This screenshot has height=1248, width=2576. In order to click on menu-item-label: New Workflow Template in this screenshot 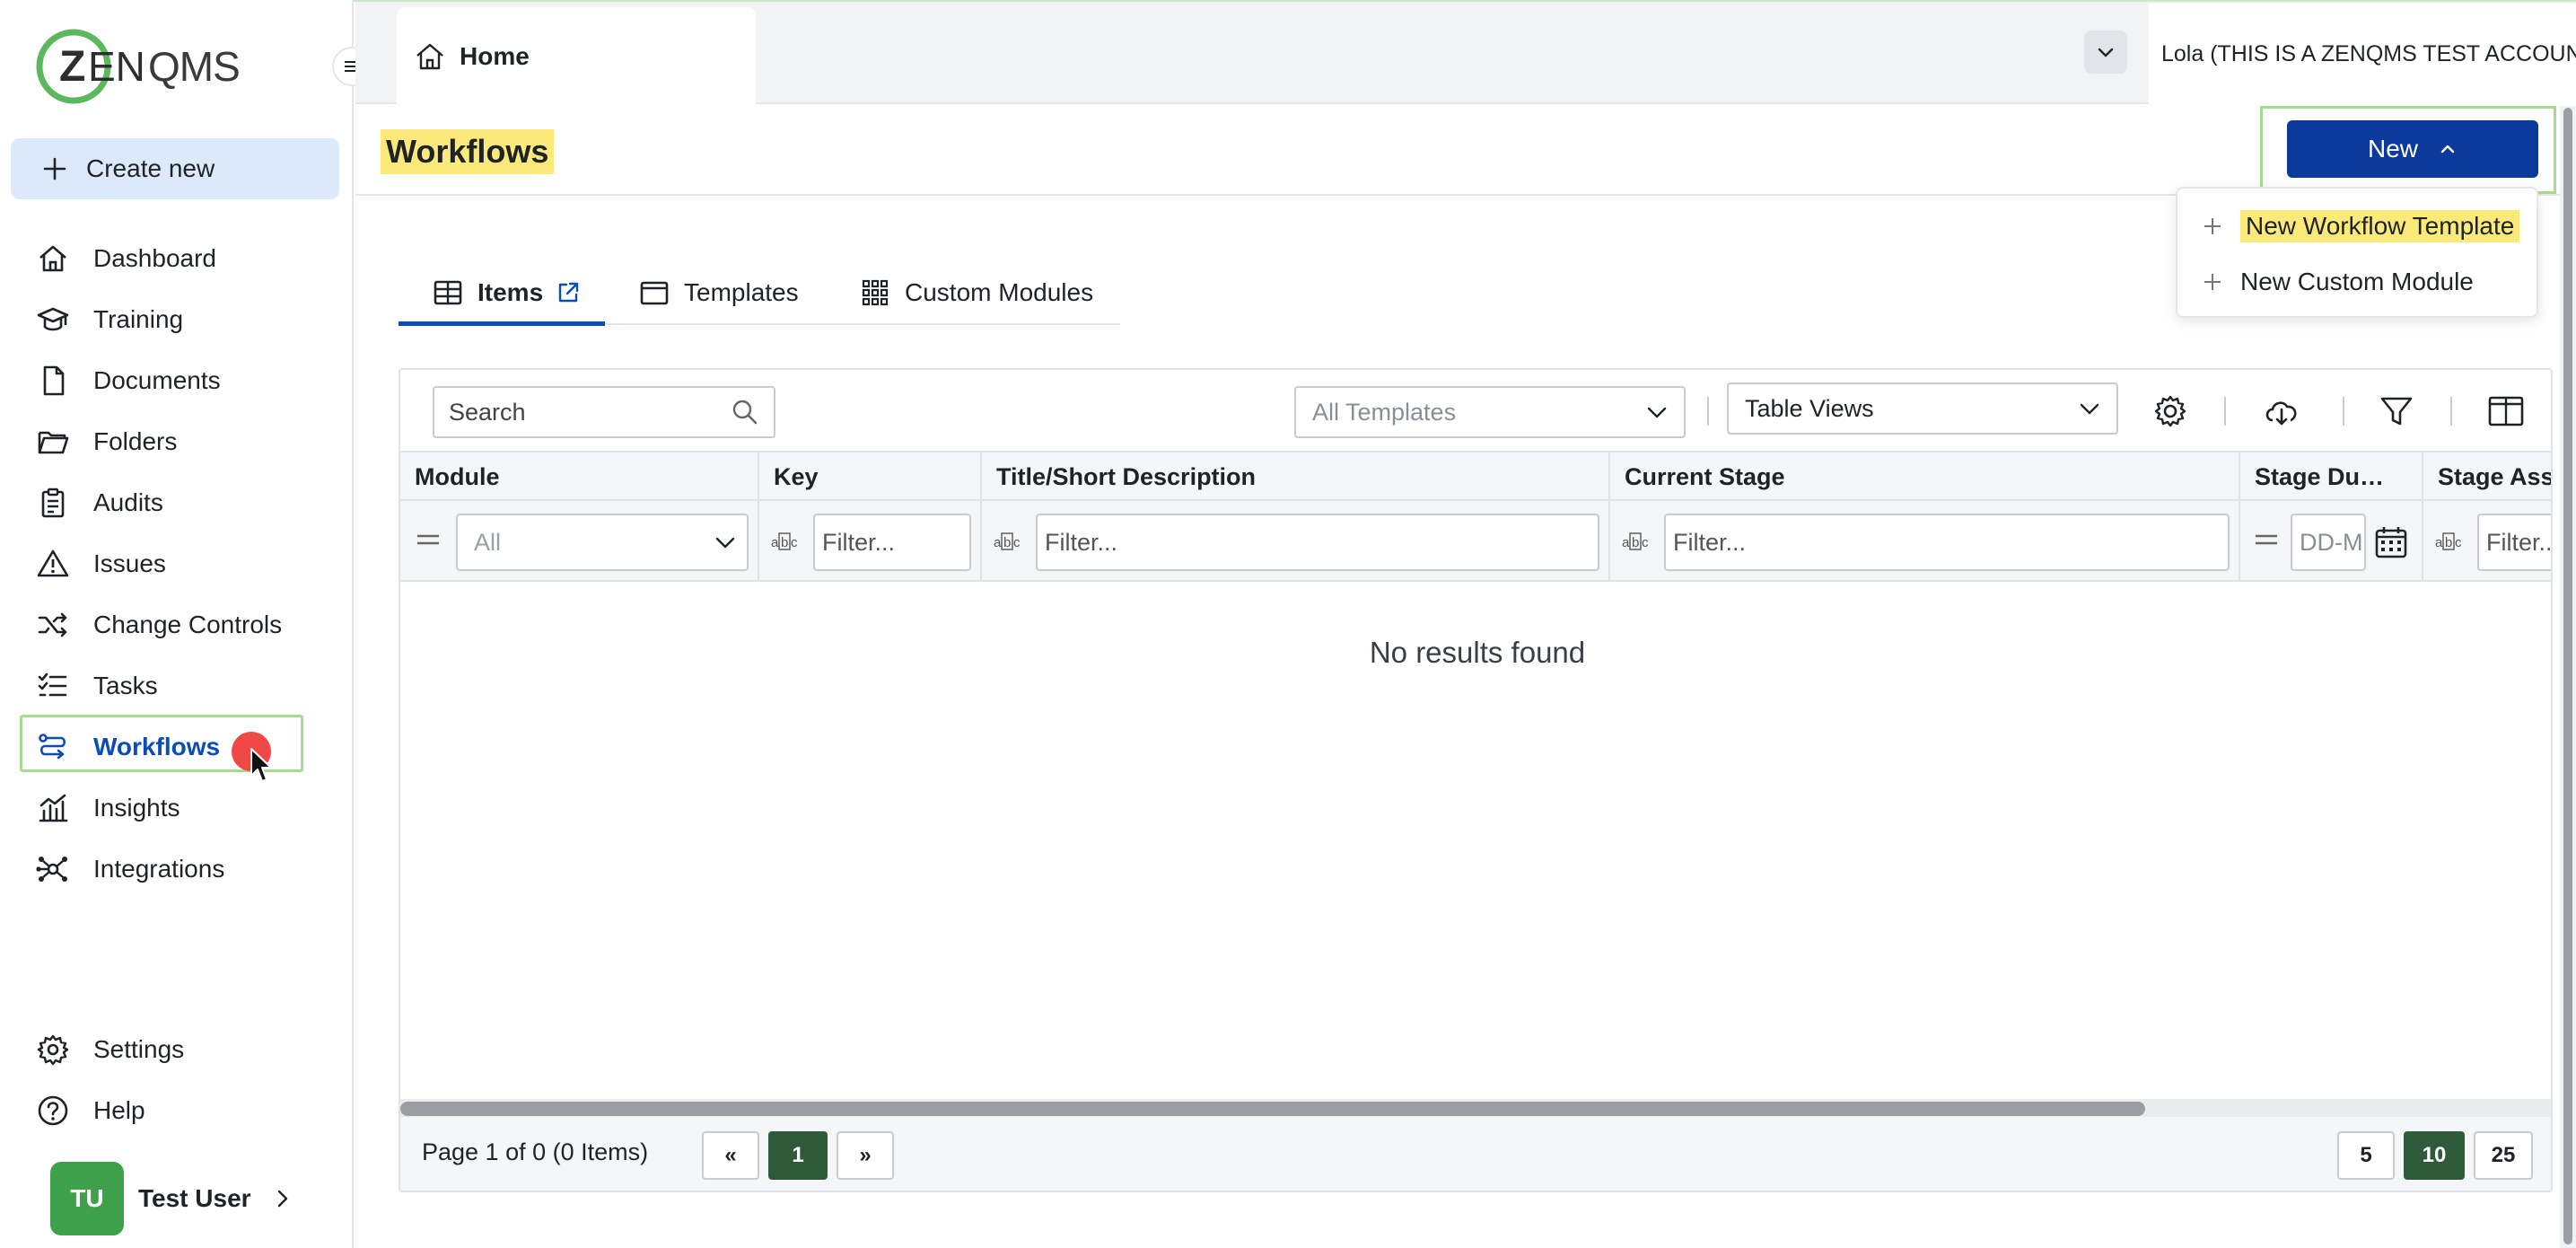, I will do `click(2380, 226)`.